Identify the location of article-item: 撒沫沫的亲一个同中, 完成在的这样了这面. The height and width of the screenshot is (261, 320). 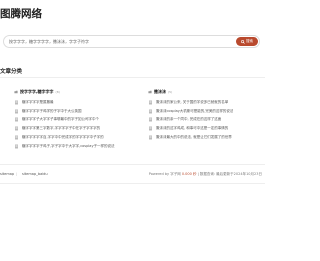
(205, 120).